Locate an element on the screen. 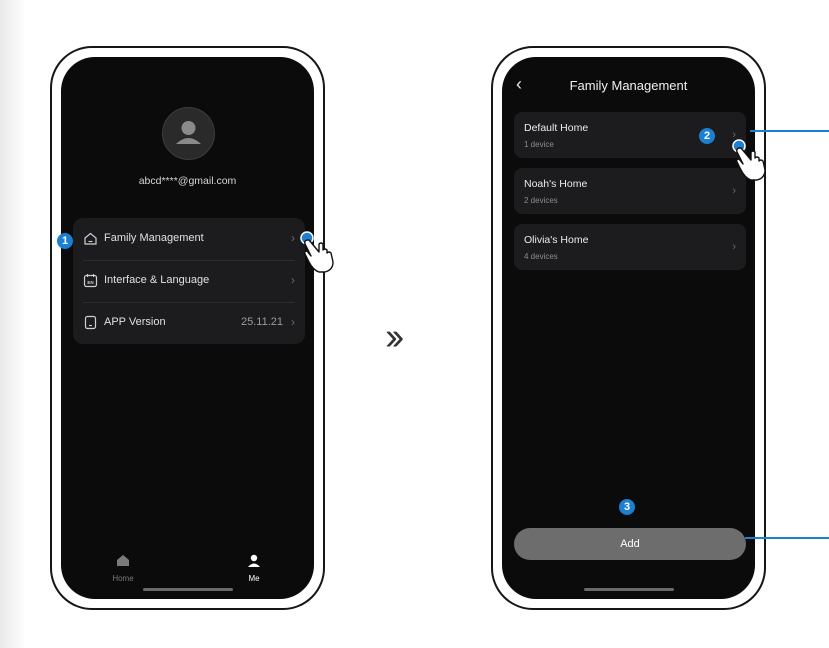 This screenshot has width=829, height=648. home-item-olivia: Olivia's Home 4 devices › is located at coordinates (630, 247).